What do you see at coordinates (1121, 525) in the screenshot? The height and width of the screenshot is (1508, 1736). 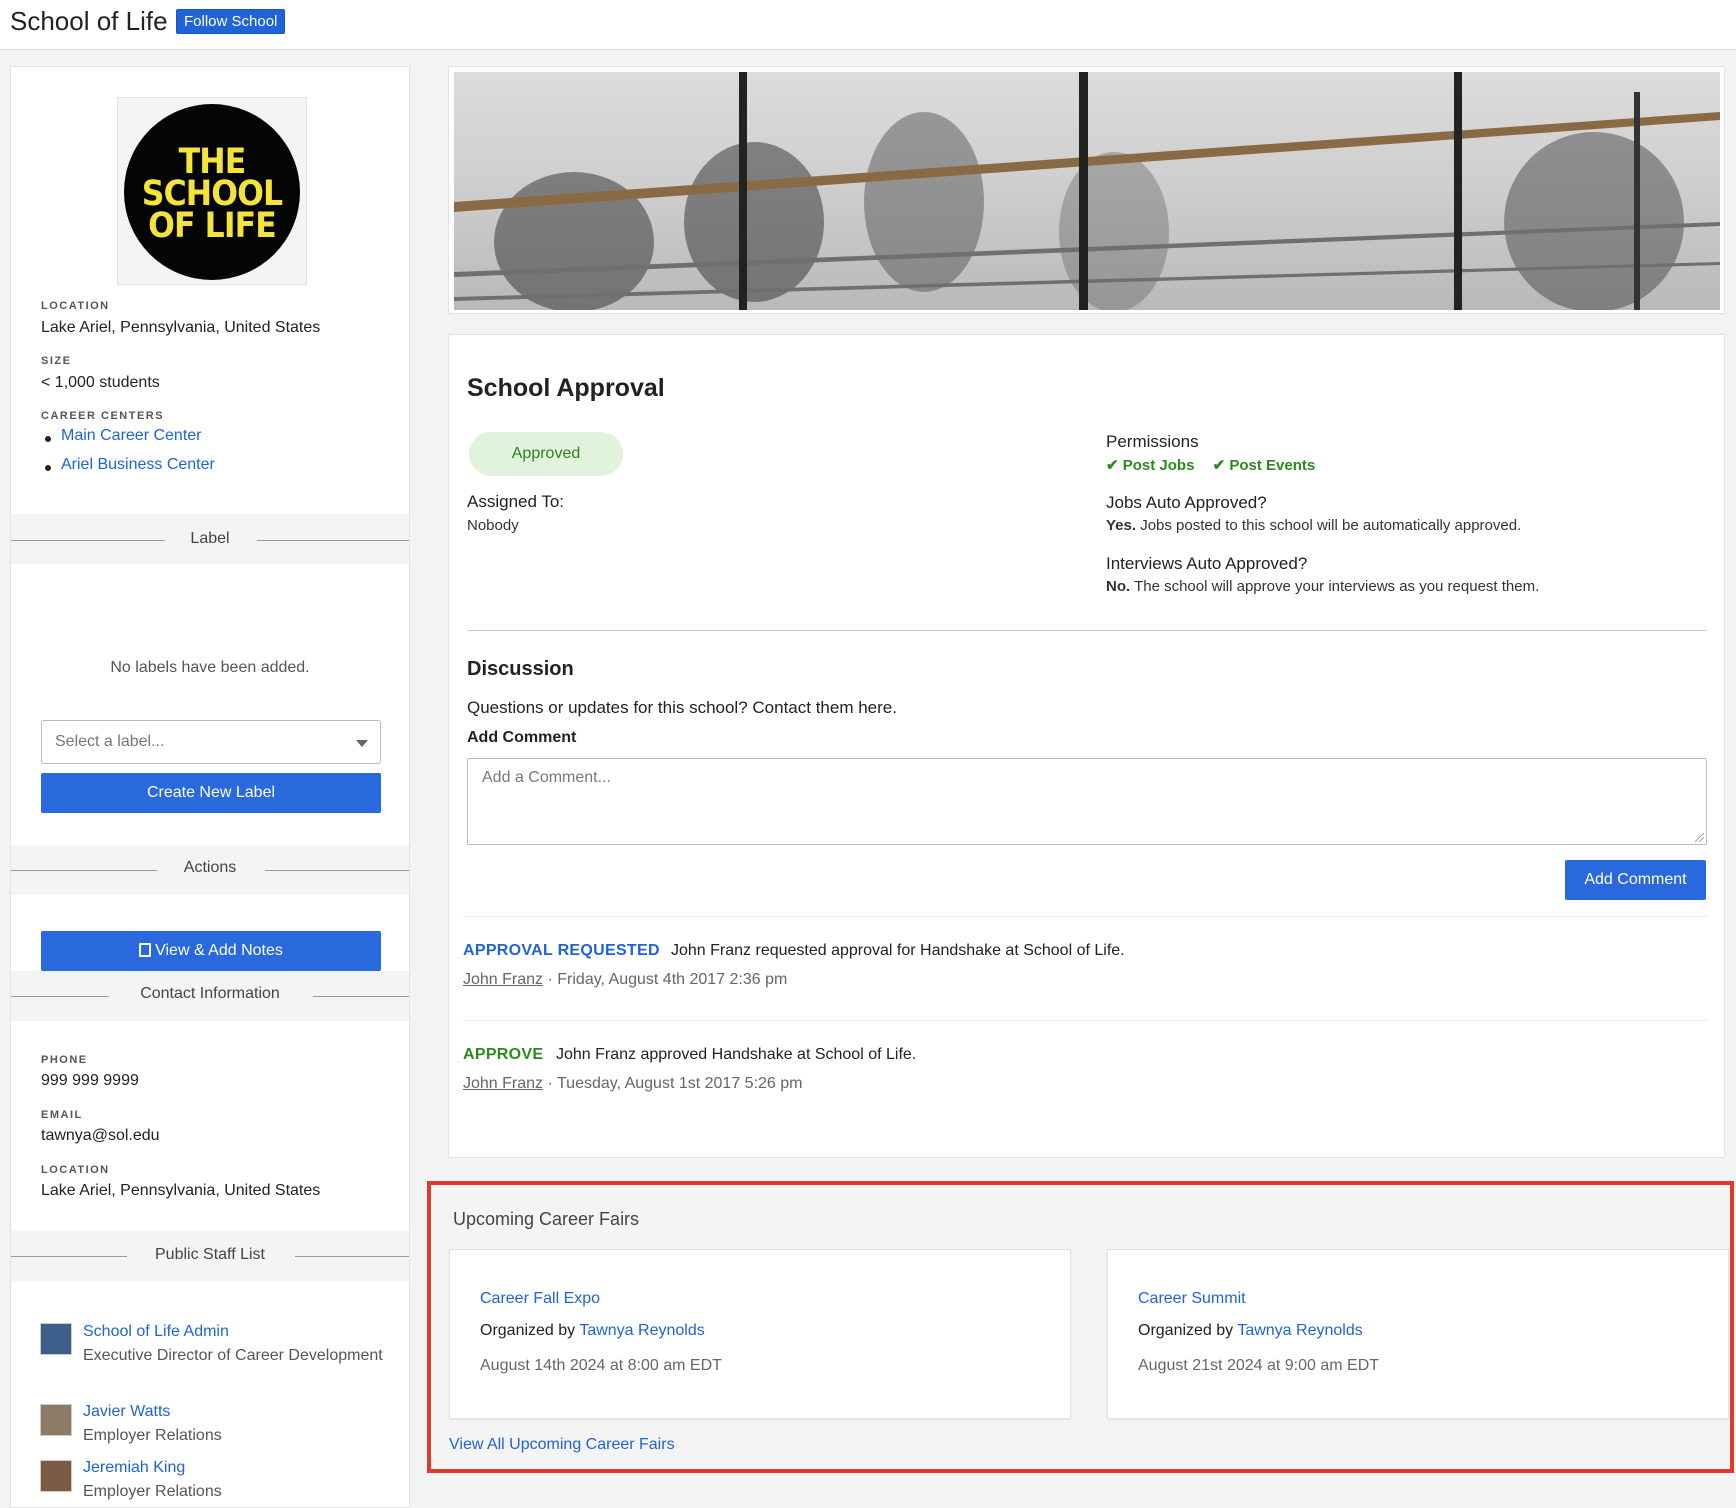 I see `jobs-auto-answer: Yes.` at bounding box center [1121, 525].